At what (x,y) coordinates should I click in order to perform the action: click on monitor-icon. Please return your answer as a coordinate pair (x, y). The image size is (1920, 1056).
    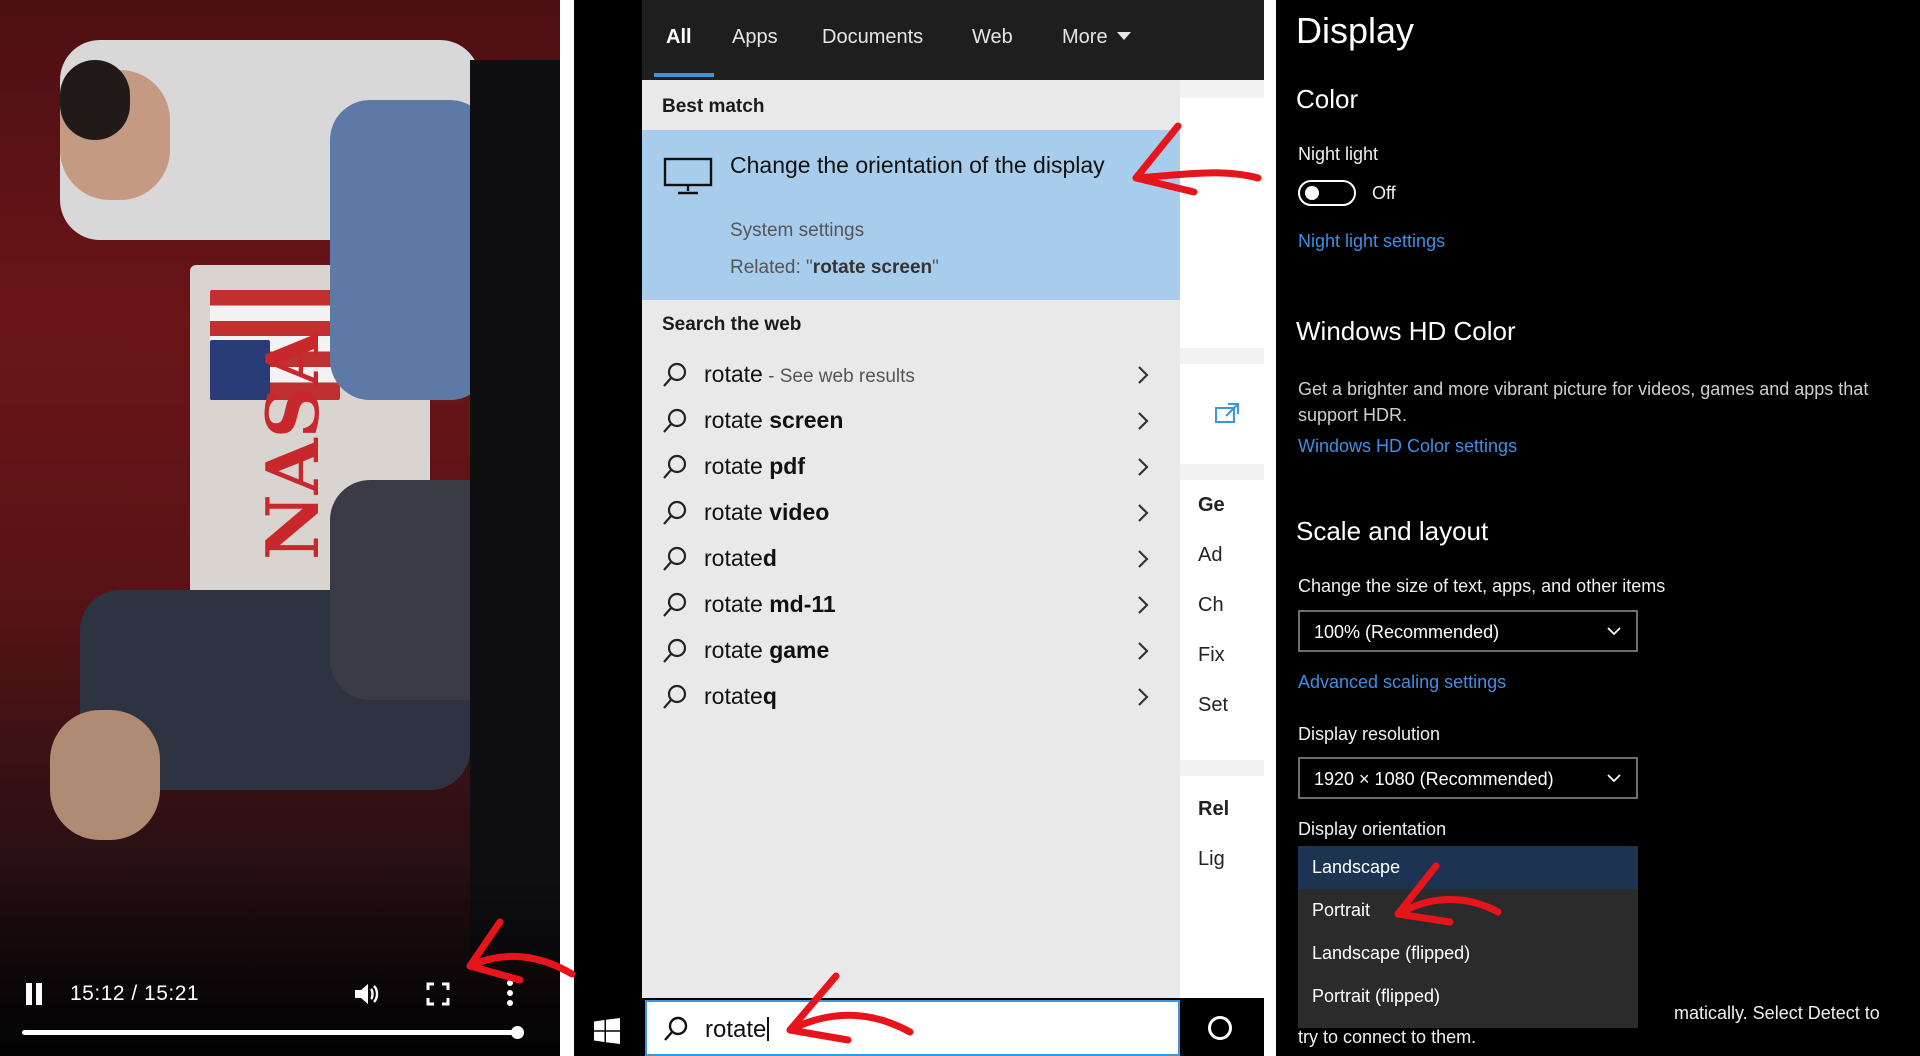
    Looking at the image, I should click on (688, 176).